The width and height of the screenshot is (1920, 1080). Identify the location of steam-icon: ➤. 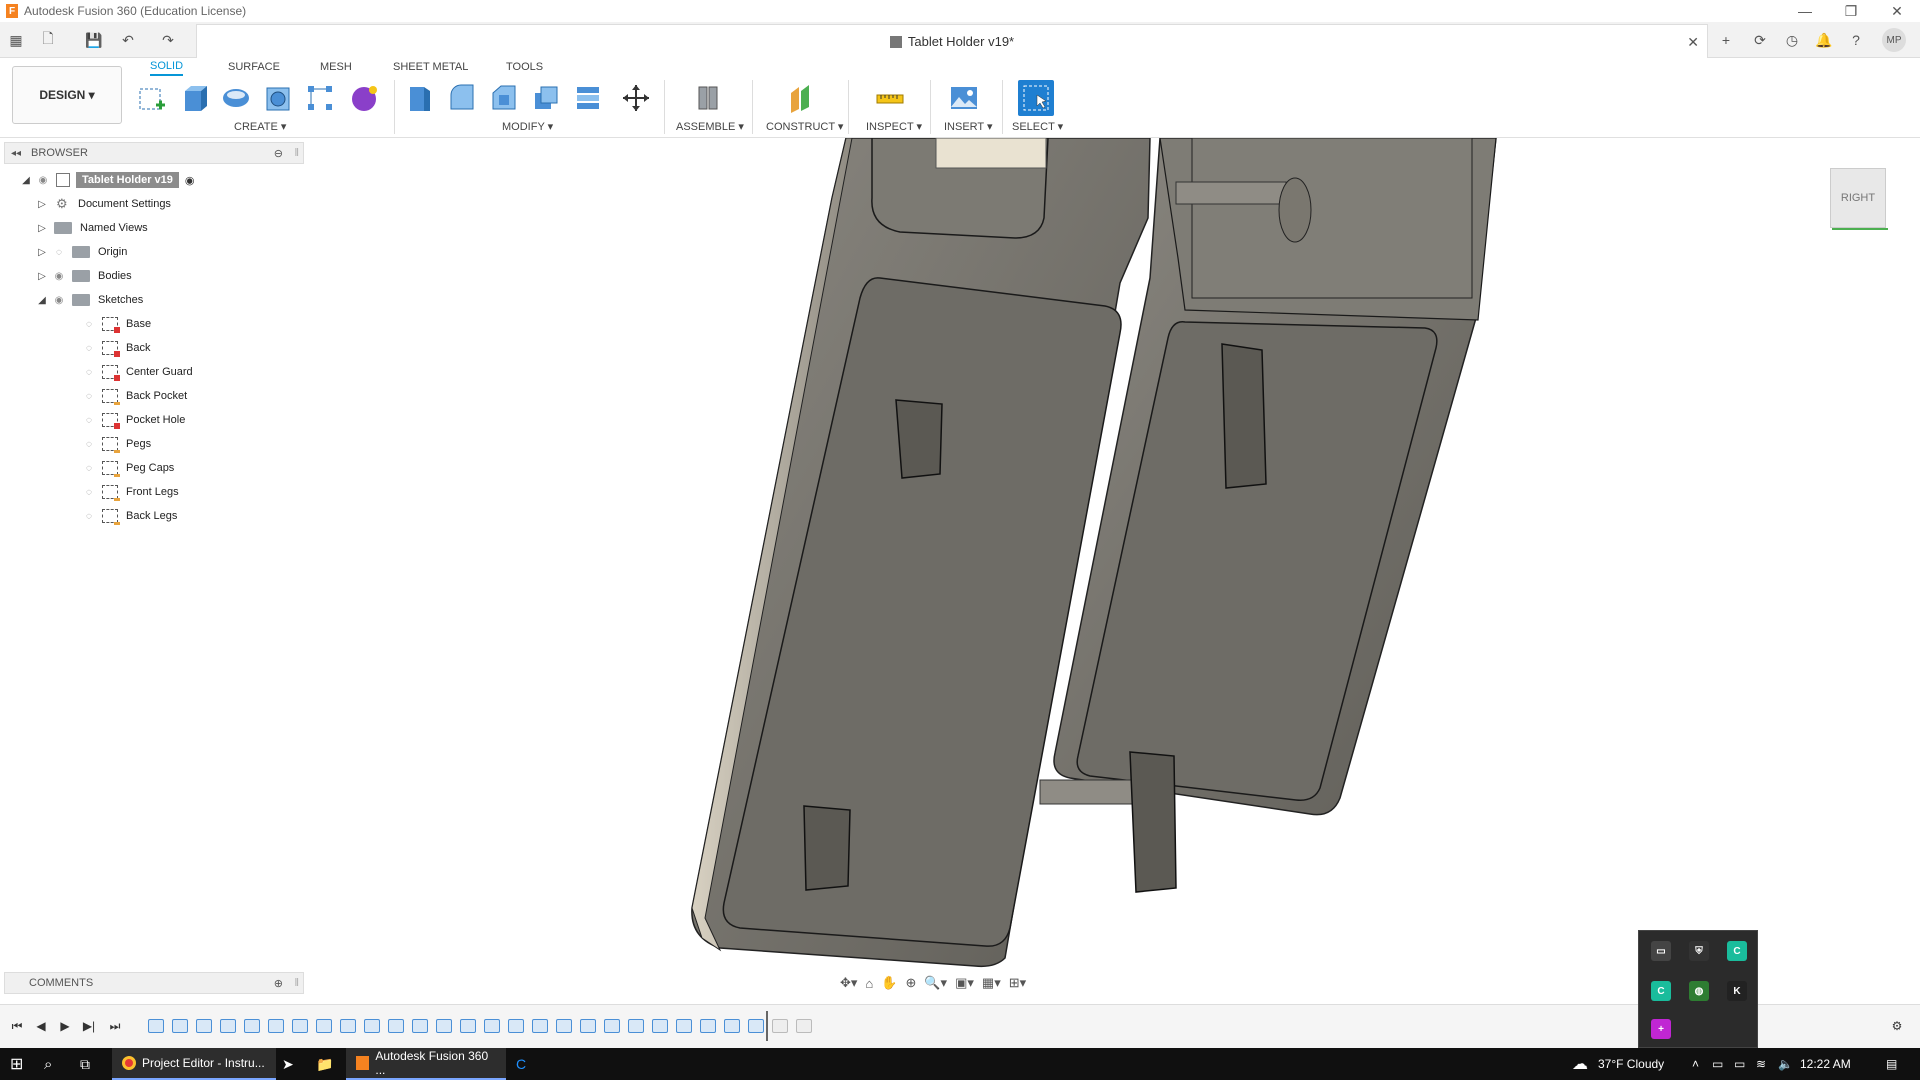
(288, 1064).